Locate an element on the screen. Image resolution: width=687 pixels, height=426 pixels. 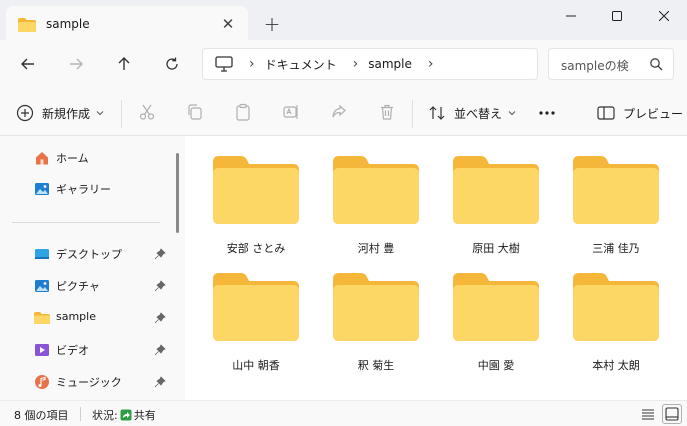
folder-name: 三浦 佳乃 is located at coordinates (616, 248).